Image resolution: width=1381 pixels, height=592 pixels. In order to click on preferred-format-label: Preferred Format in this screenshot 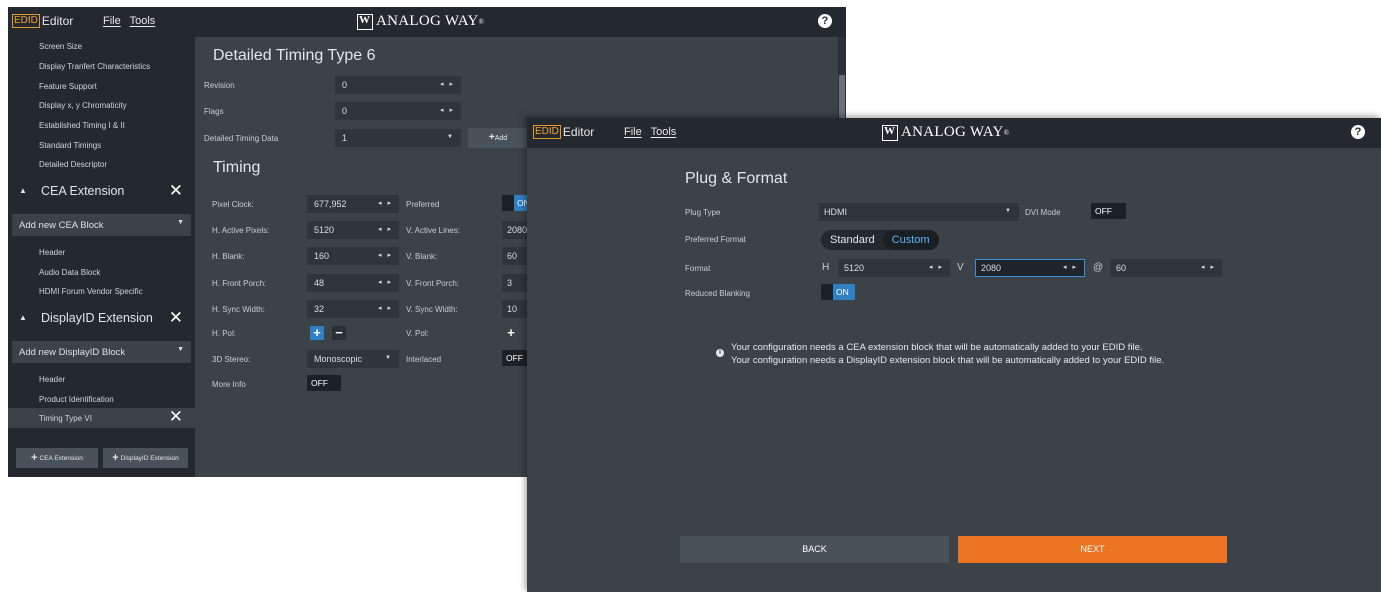, I will do `click(715, 239)`.